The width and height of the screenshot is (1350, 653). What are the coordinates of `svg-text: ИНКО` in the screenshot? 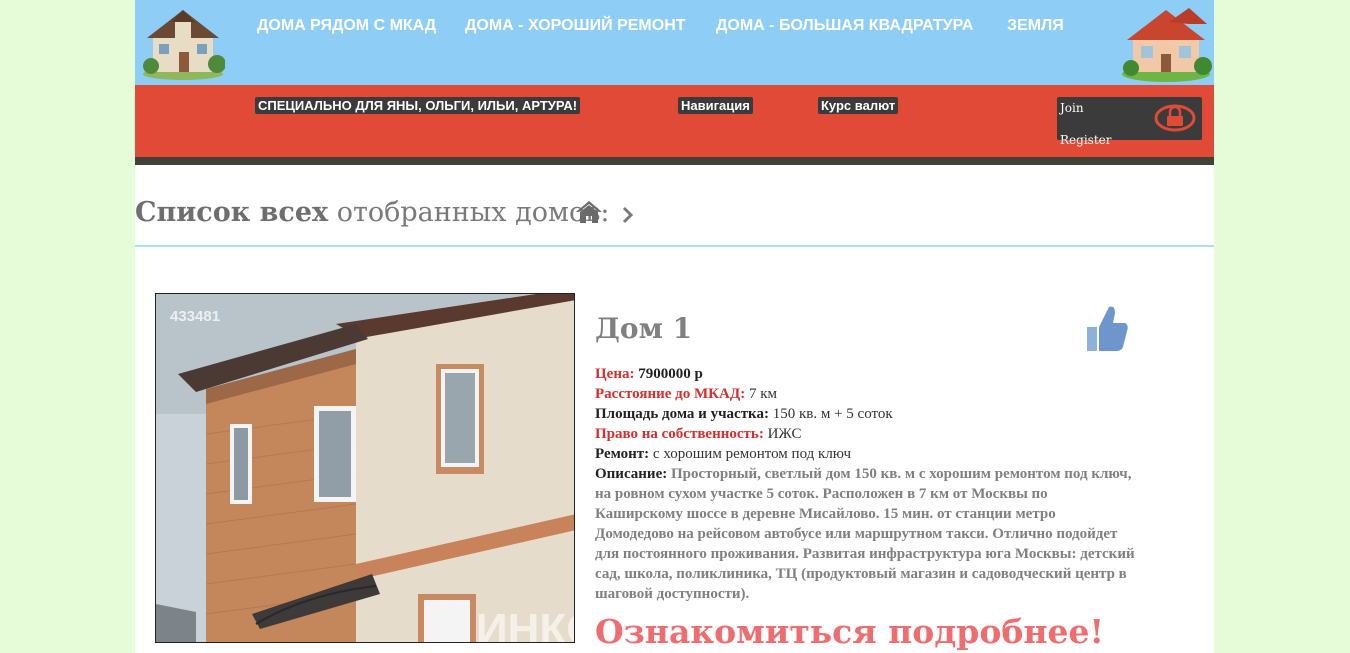 It's located at (525, 624).